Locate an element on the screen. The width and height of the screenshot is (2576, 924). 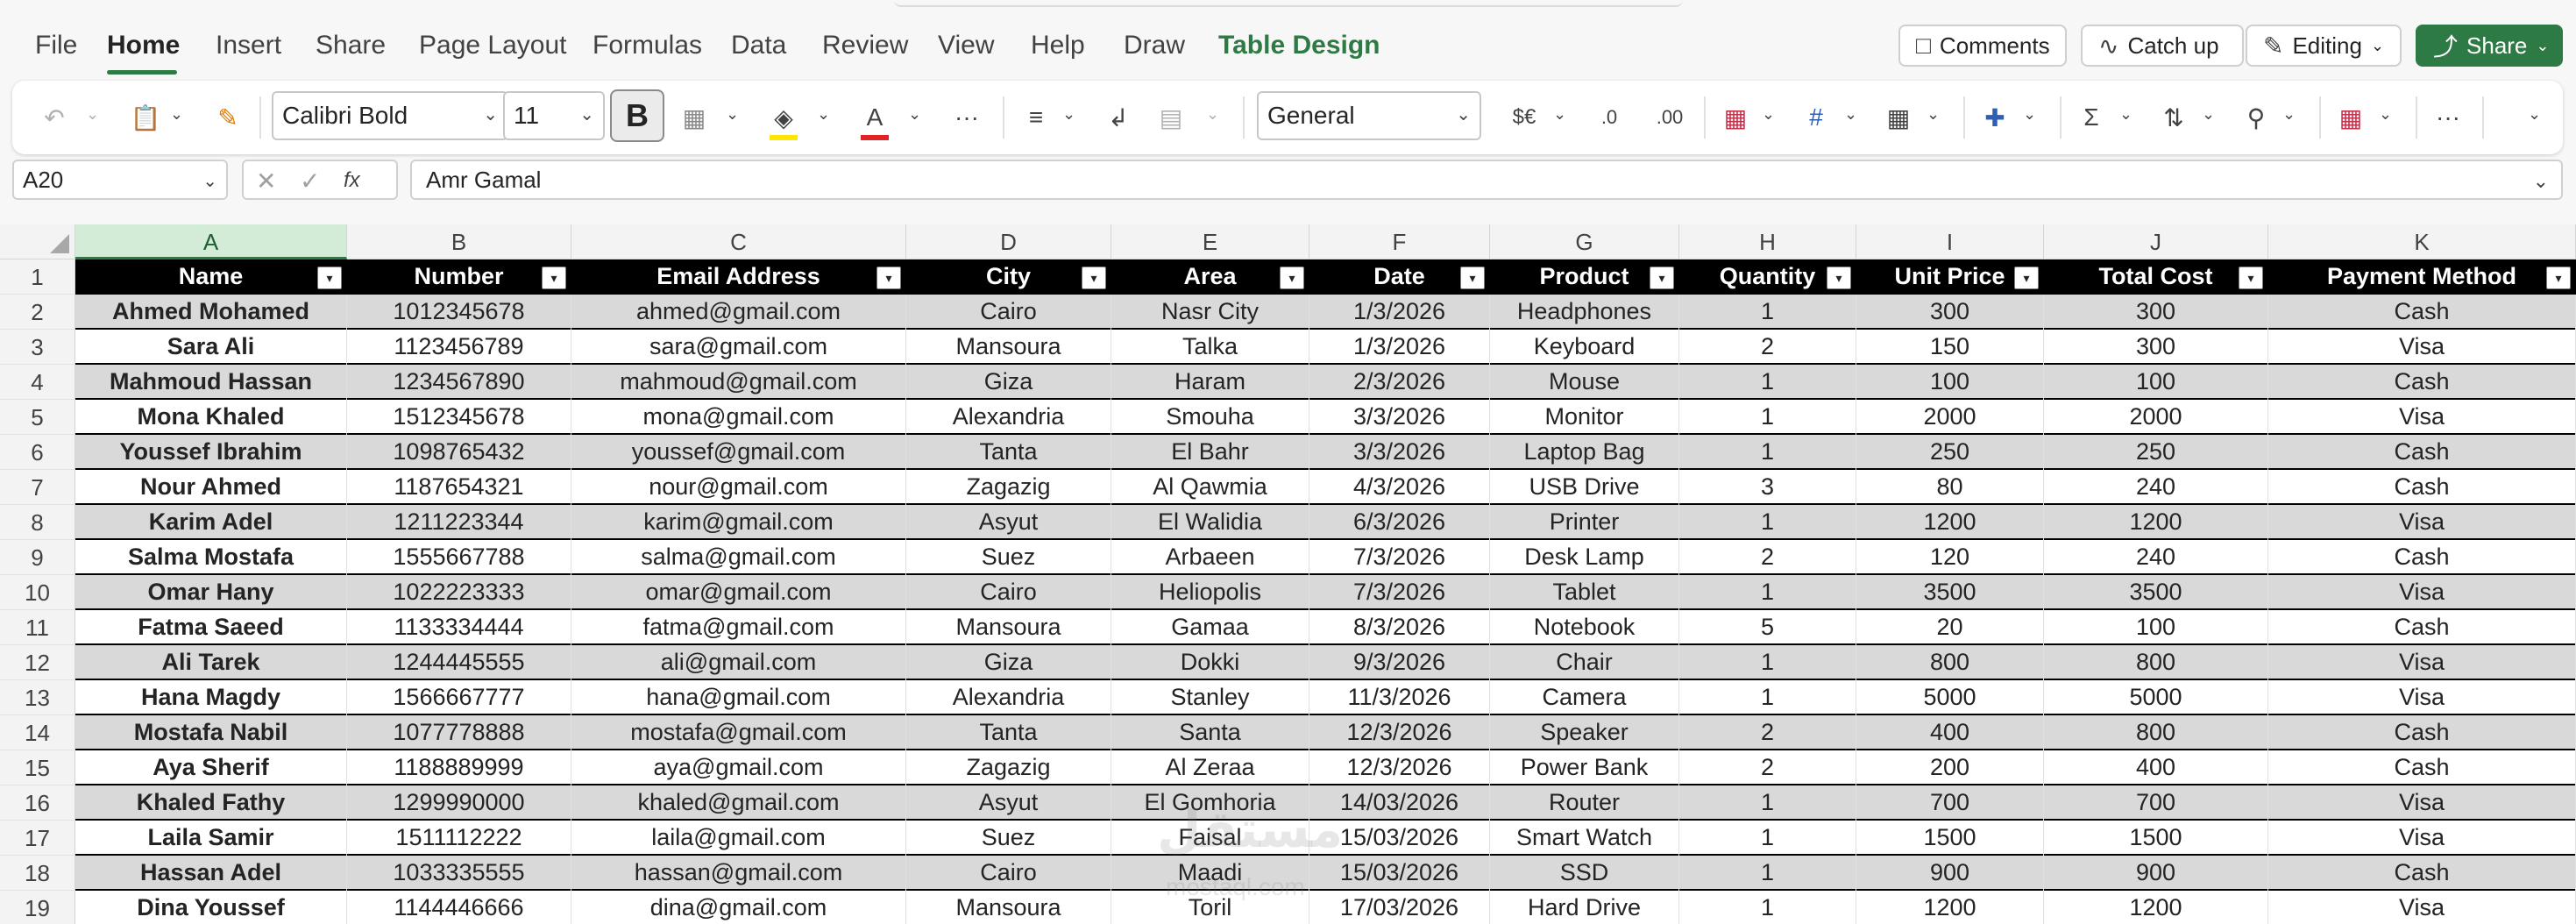
add-ins-icon: ▦ is located at coordinates (2350, 118).